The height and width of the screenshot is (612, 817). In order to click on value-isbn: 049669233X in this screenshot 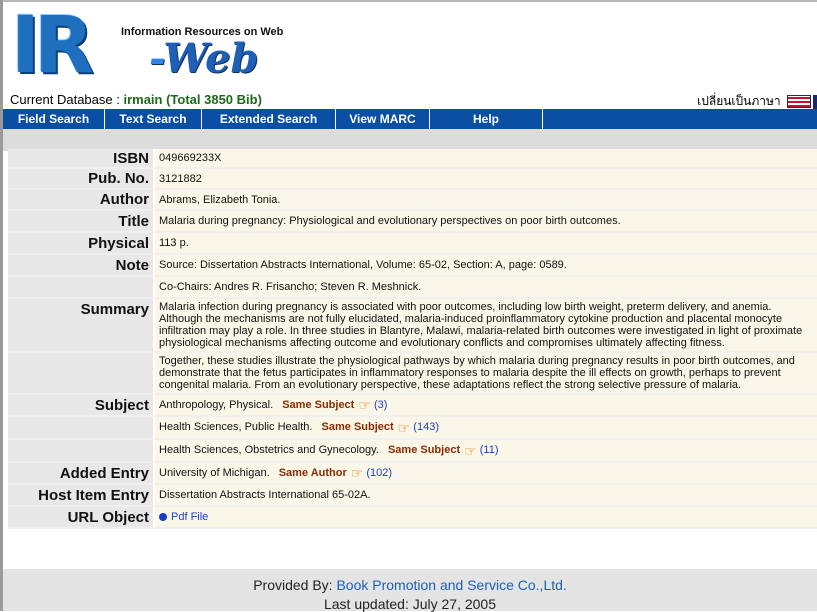, I will do `click(486, 159)`.